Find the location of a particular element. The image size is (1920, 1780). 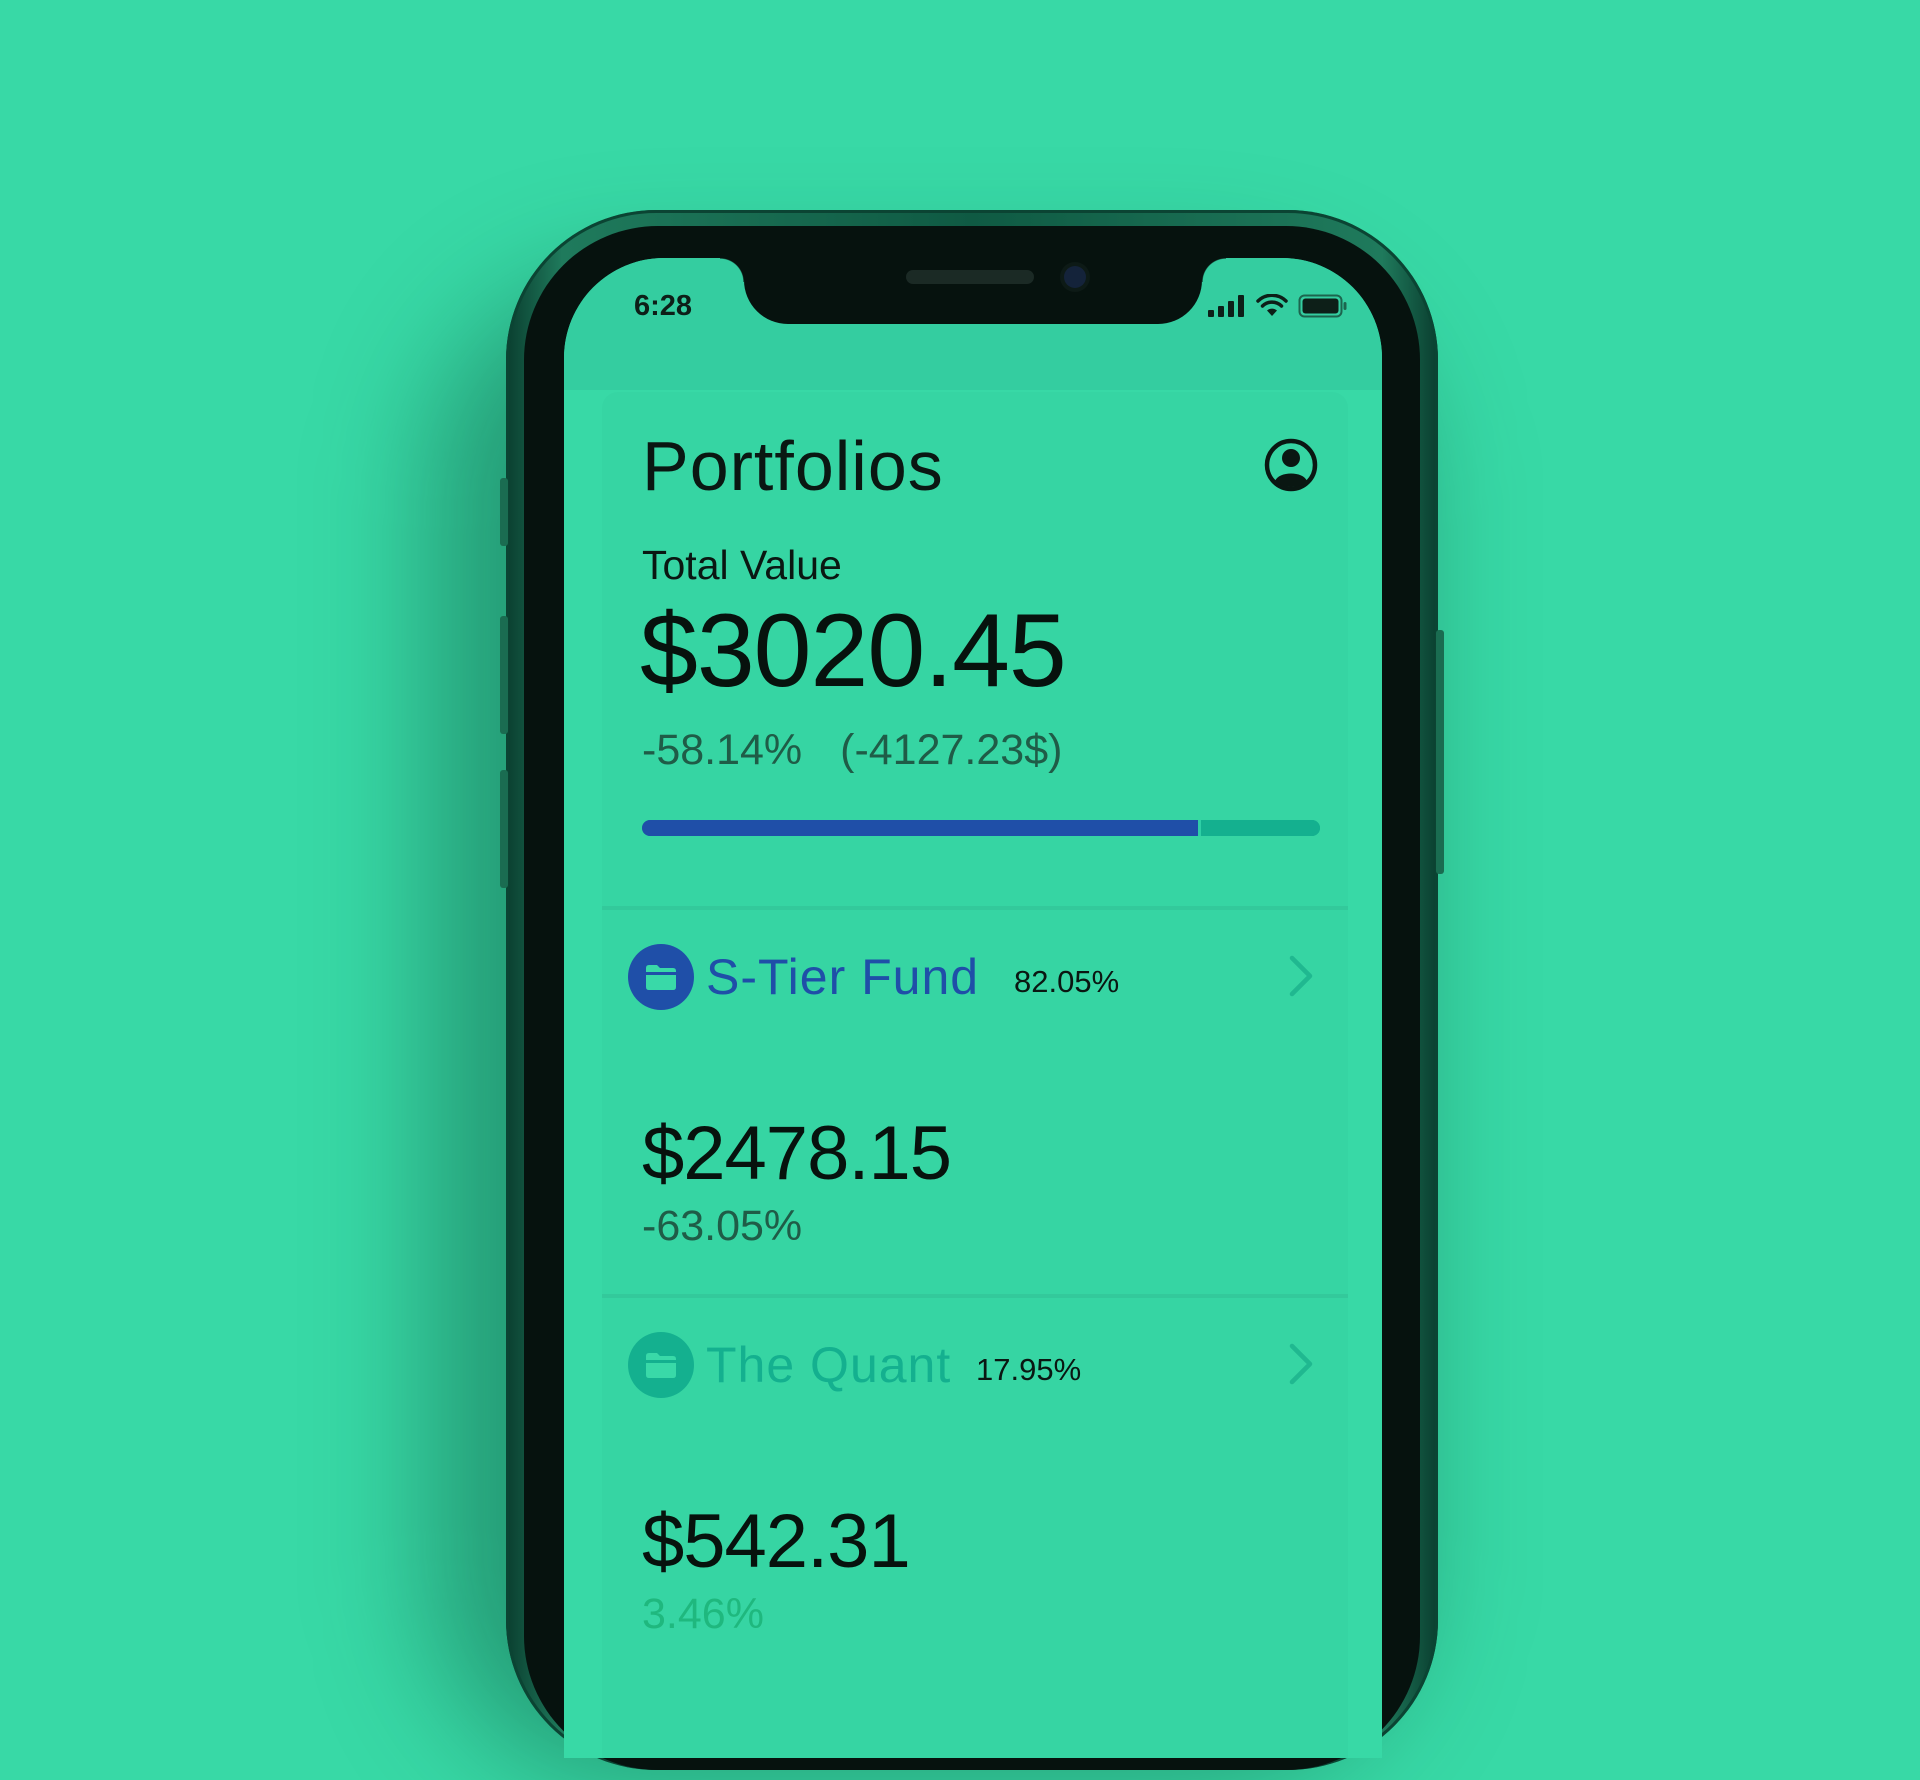

fund-name: The Quant is located at coordinates (829, 1365).